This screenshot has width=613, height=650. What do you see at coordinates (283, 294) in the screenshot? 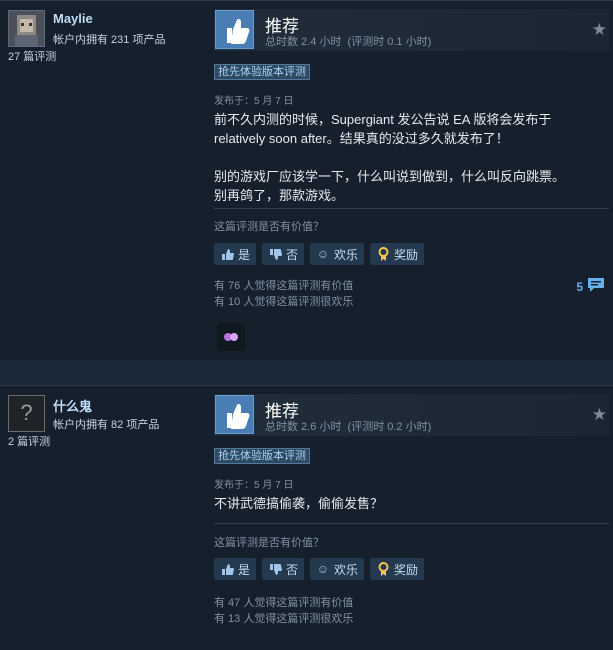
I see `review-stats: 有 76 人觉得这篇评测有价值 有 10 人觉得这篇评测很欢乐` at bounding box center [283, 294].